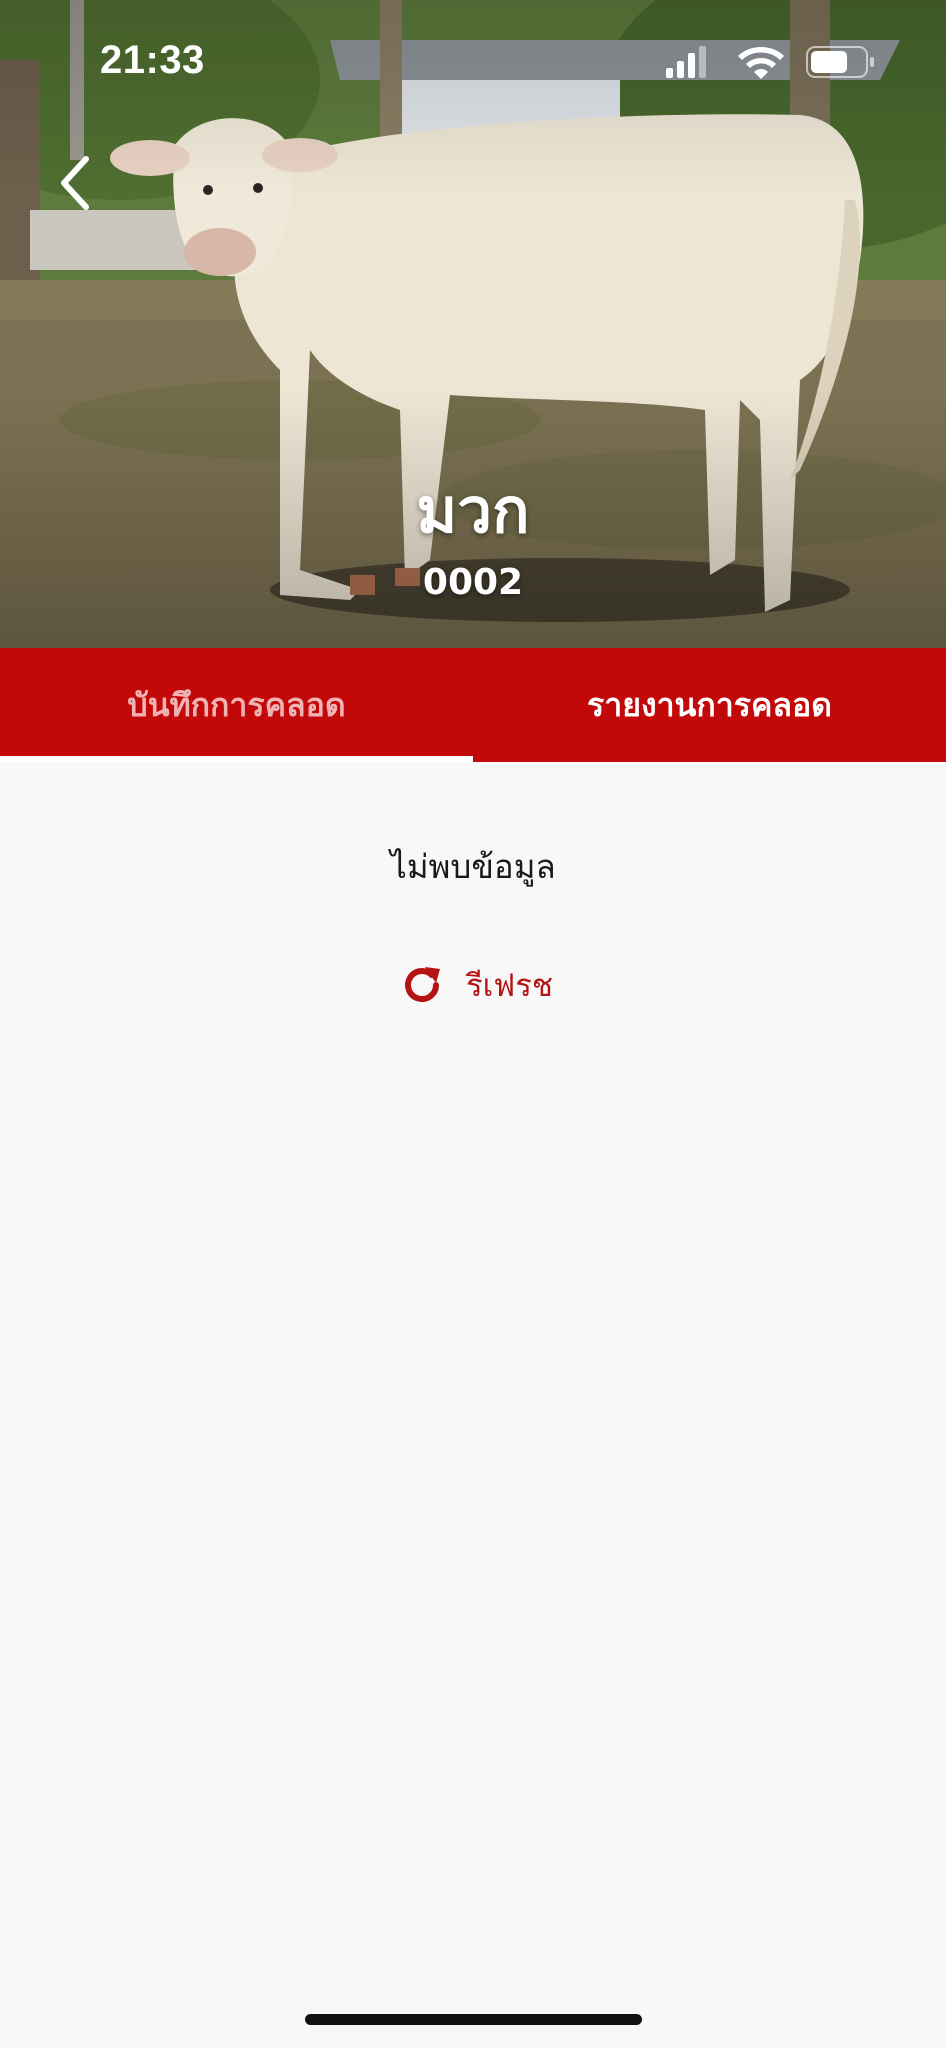 The image size is (946, 2048). I want to click on chevron-left-icon, so click(75, 183).